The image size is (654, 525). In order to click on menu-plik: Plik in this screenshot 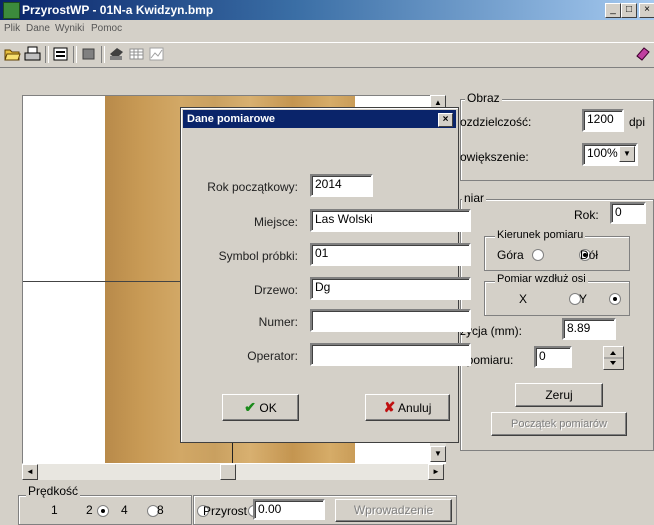, I will do `click(12, 28)`.